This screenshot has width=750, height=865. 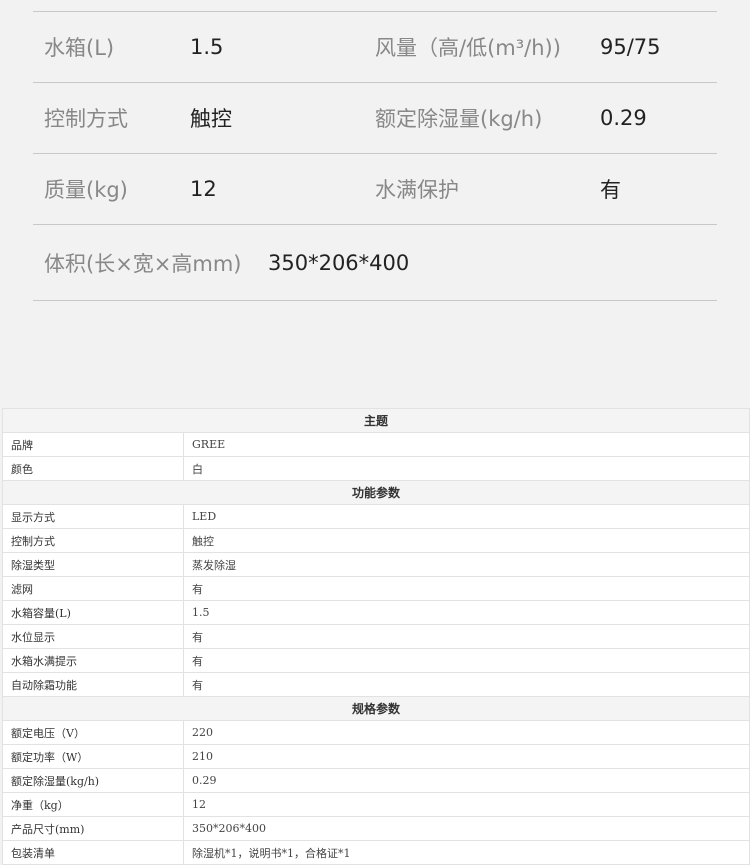 What do you see at coordinates (466, 468) in the screenshot?
I see `param-value: 白` at bounding box center [466, 468].